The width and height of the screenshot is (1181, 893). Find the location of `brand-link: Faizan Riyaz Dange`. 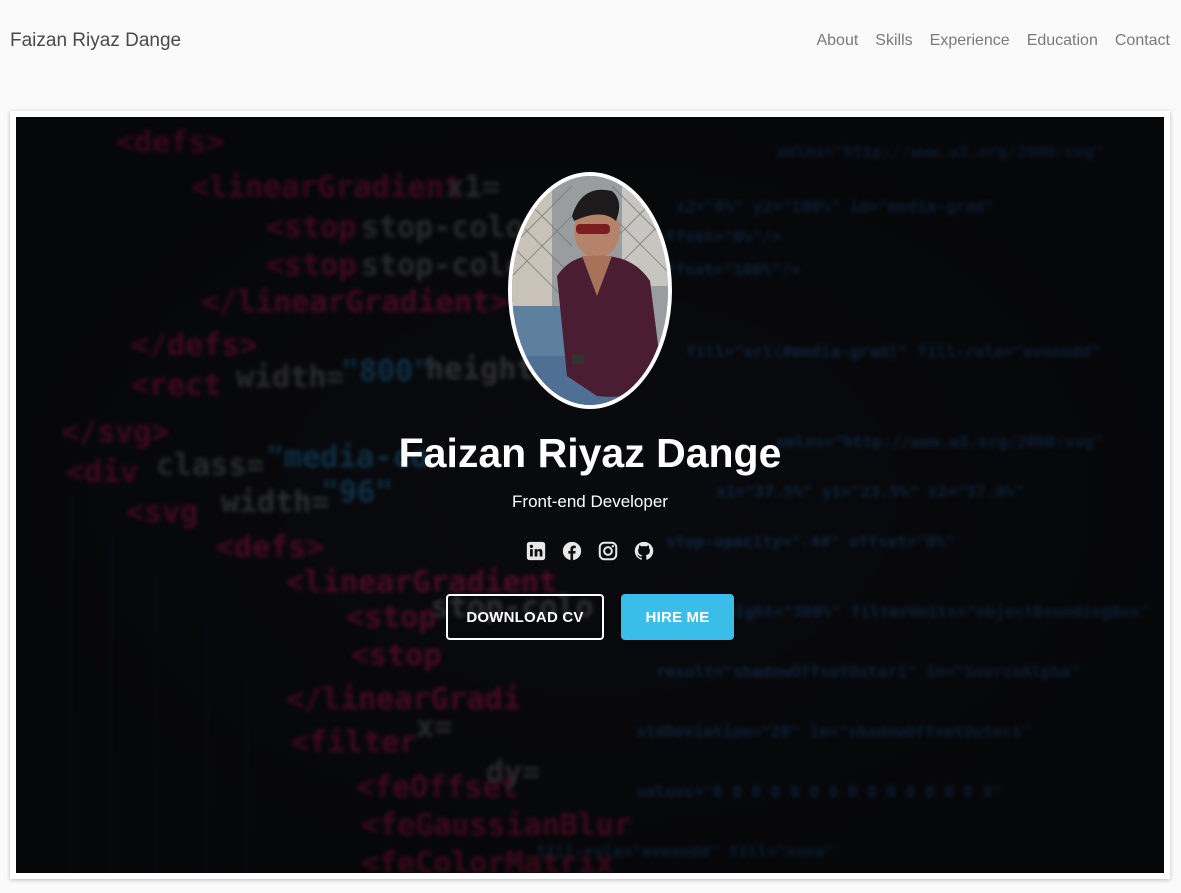

brand-link: Faizan Riyaz Dange is located at coordinates (95, 41).